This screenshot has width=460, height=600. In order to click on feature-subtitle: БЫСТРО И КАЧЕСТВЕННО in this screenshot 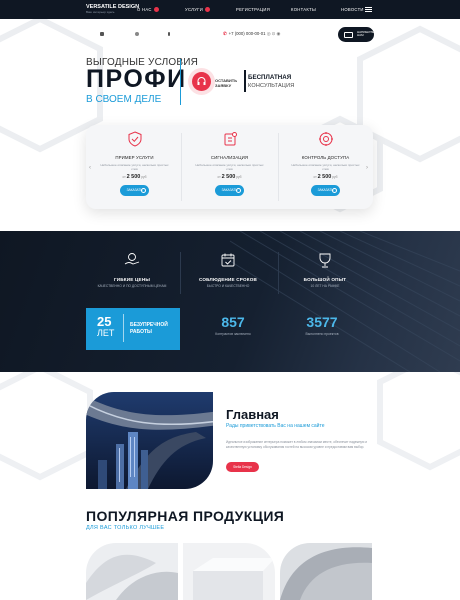, I will do `click(228, 286)`.